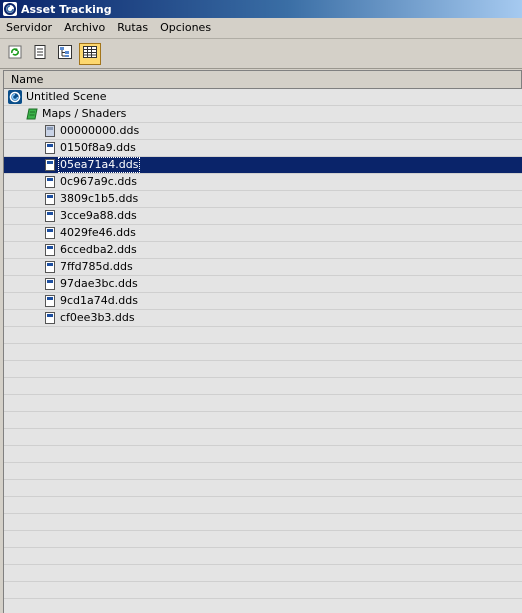 This screenshot has height=613, width=522. What do you see at coordinates (99, 300) in the screenshot?
I see `file-label: 9cd1a74d.dds` at bounding box center [99, 300].